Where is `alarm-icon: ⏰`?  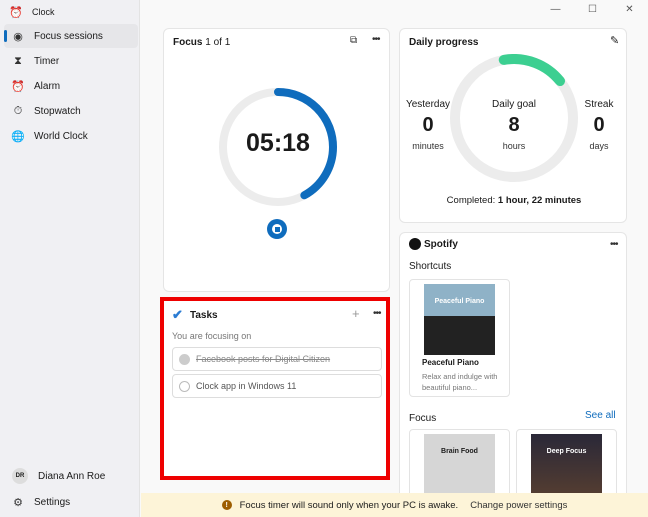 alarm-icon: ⏰ is located at coordinates (18, 86).